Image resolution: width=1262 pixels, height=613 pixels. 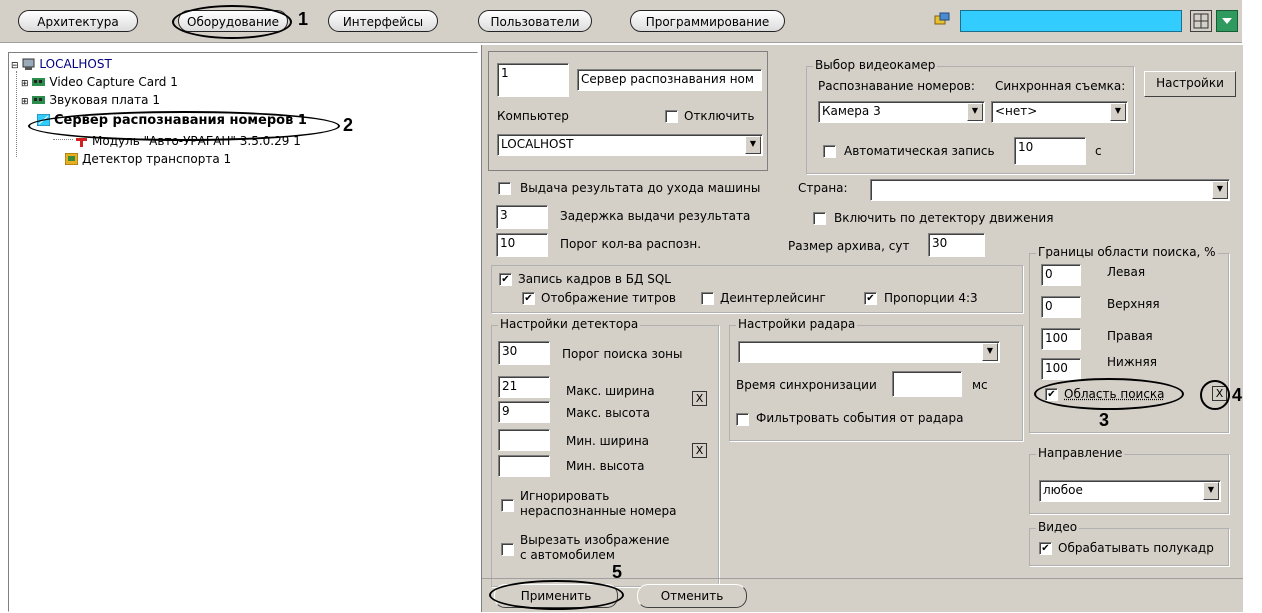 I want to click on annotation-number-4: 4, so click(x=1237, y=395).